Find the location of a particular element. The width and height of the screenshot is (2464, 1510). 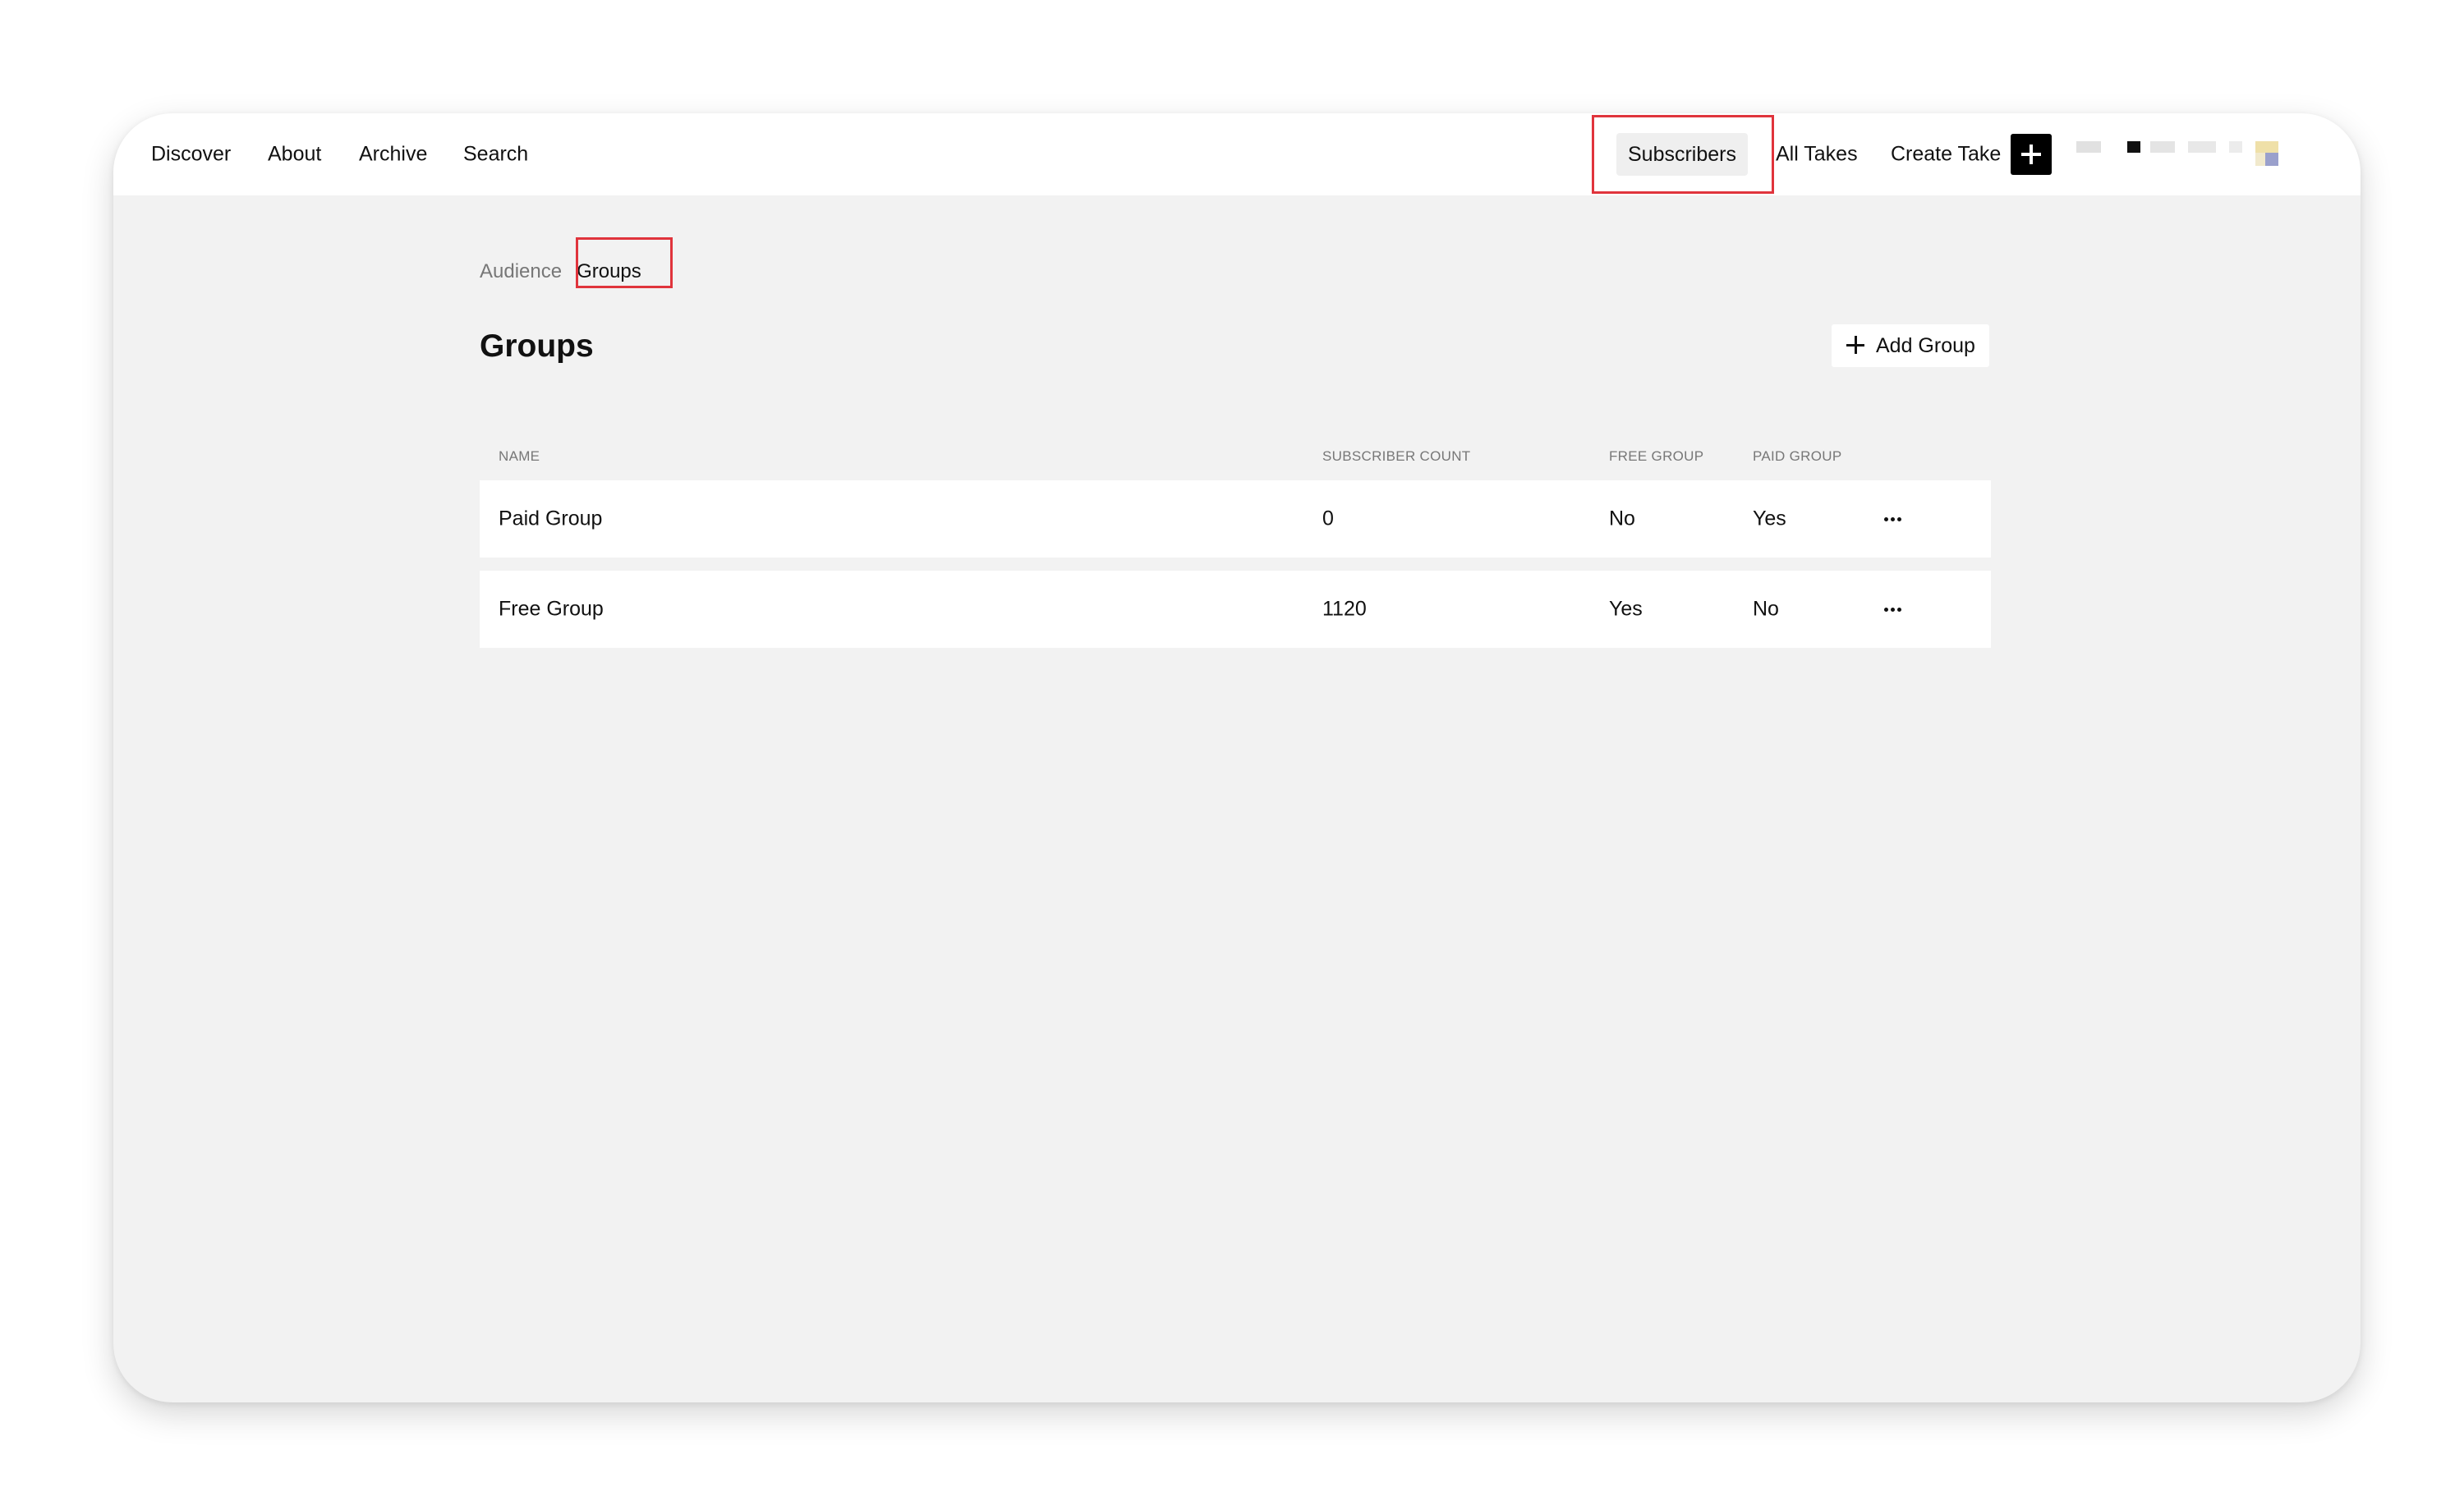

nav-all-takes: All Takes is located at coordinates (1817, 155).